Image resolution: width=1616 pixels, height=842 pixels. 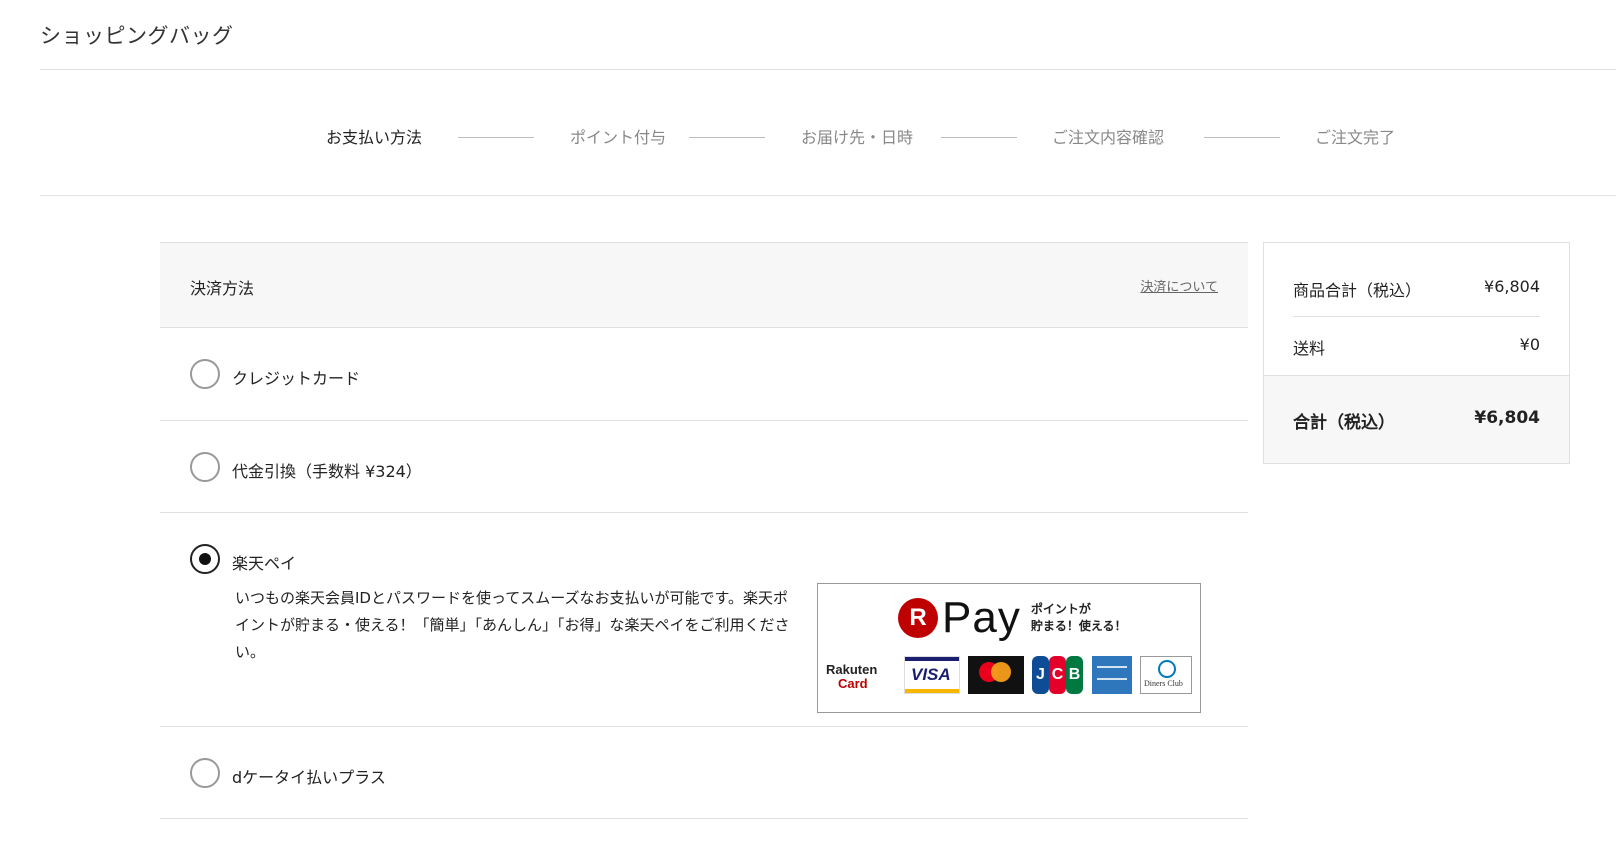 What do you see at coordinates (205, 374) in the screenshot?
I see `radio-credit-card` at bounding box center [205, 374].